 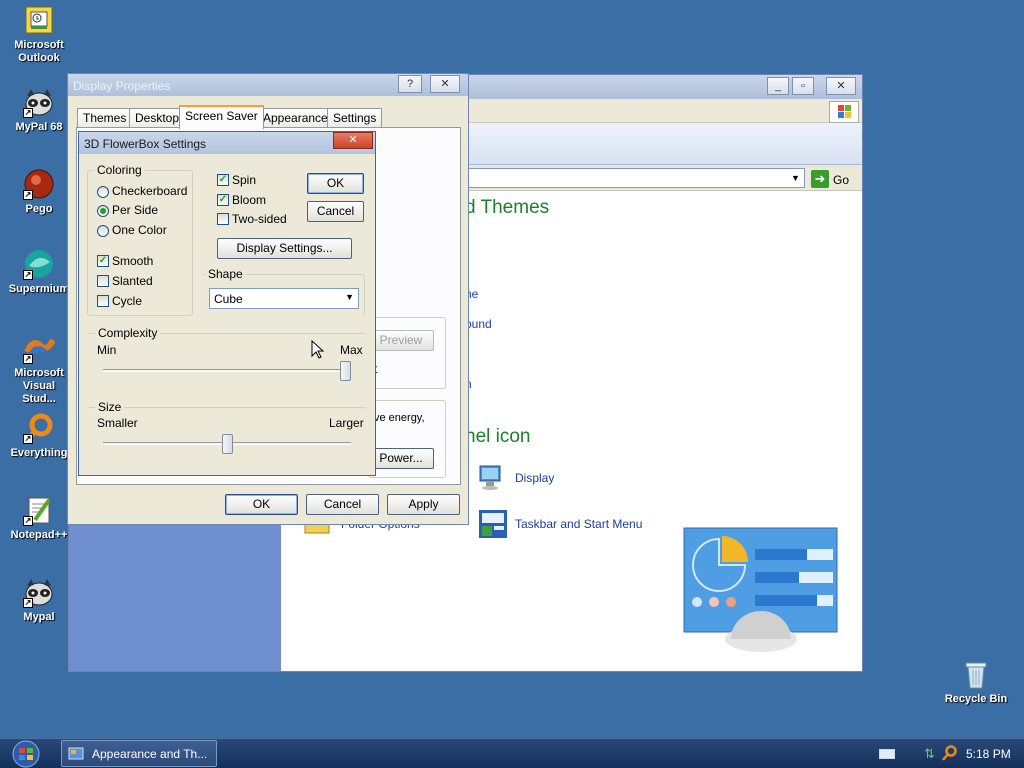 I want to click on screensaver-group, so click(x=407, y=353).